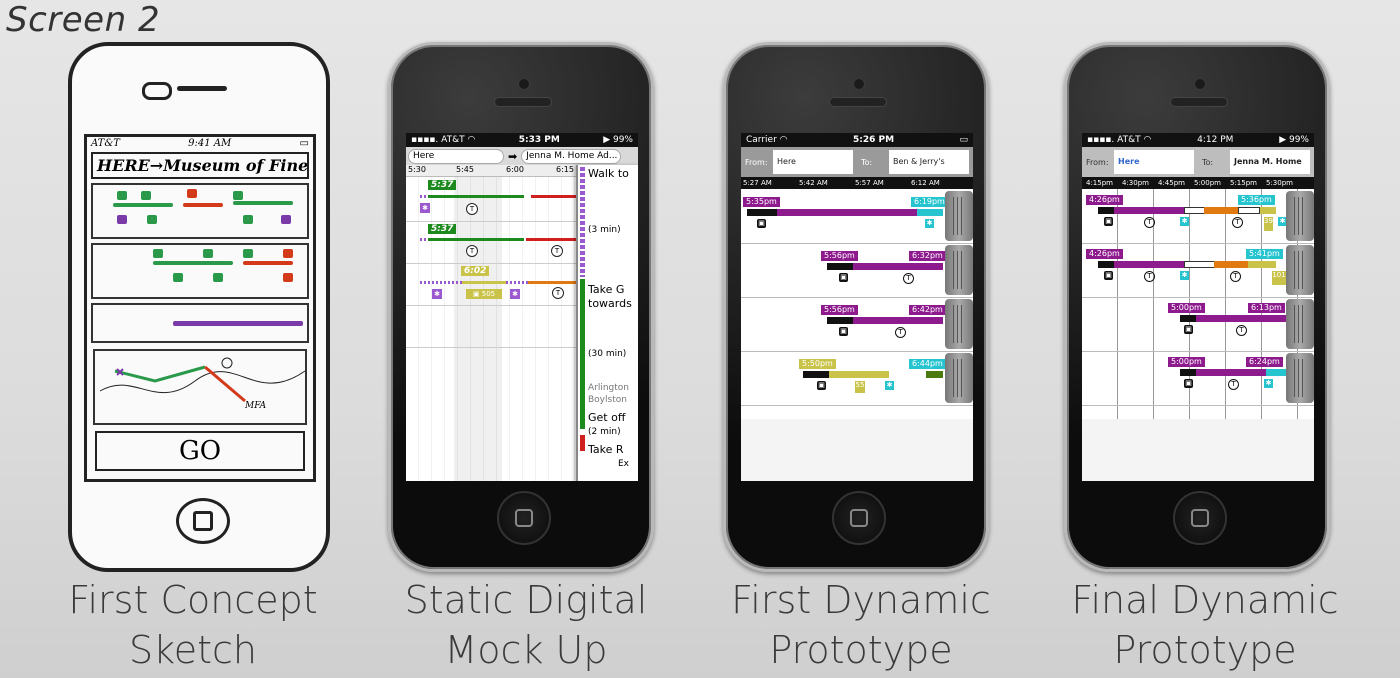 Image resolution: width=1400 pixels, height=678 pixels. What do you see at coordinates (857, 378) in the screenshot?
I see `trip-row: 5:50pm 6:44pm ▣ 55 ✱` at bounding box center [857, 378].